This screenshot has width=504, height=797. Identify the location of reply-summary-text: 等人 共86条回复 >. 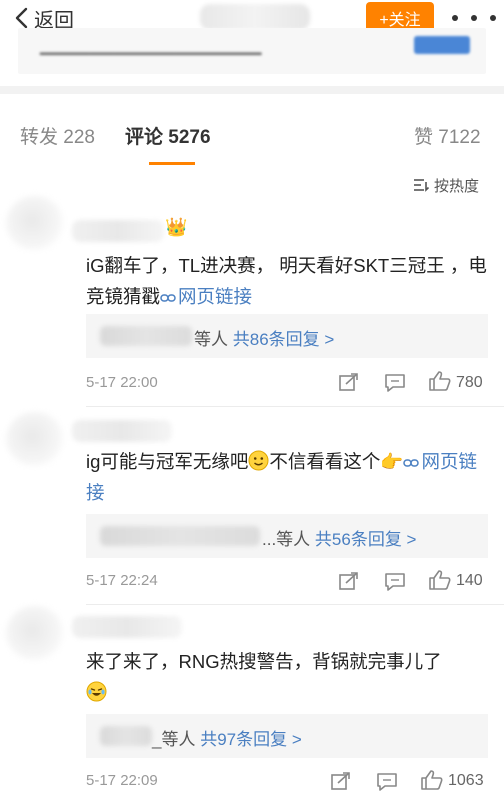
(264, 339).